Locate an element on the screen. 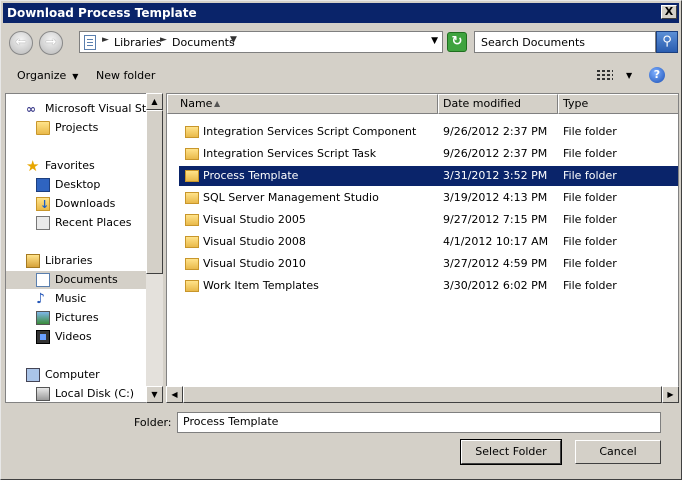 This screenshot has height=480, width=682. nav-item-projects: Projects is located at coordinates (76, 128).